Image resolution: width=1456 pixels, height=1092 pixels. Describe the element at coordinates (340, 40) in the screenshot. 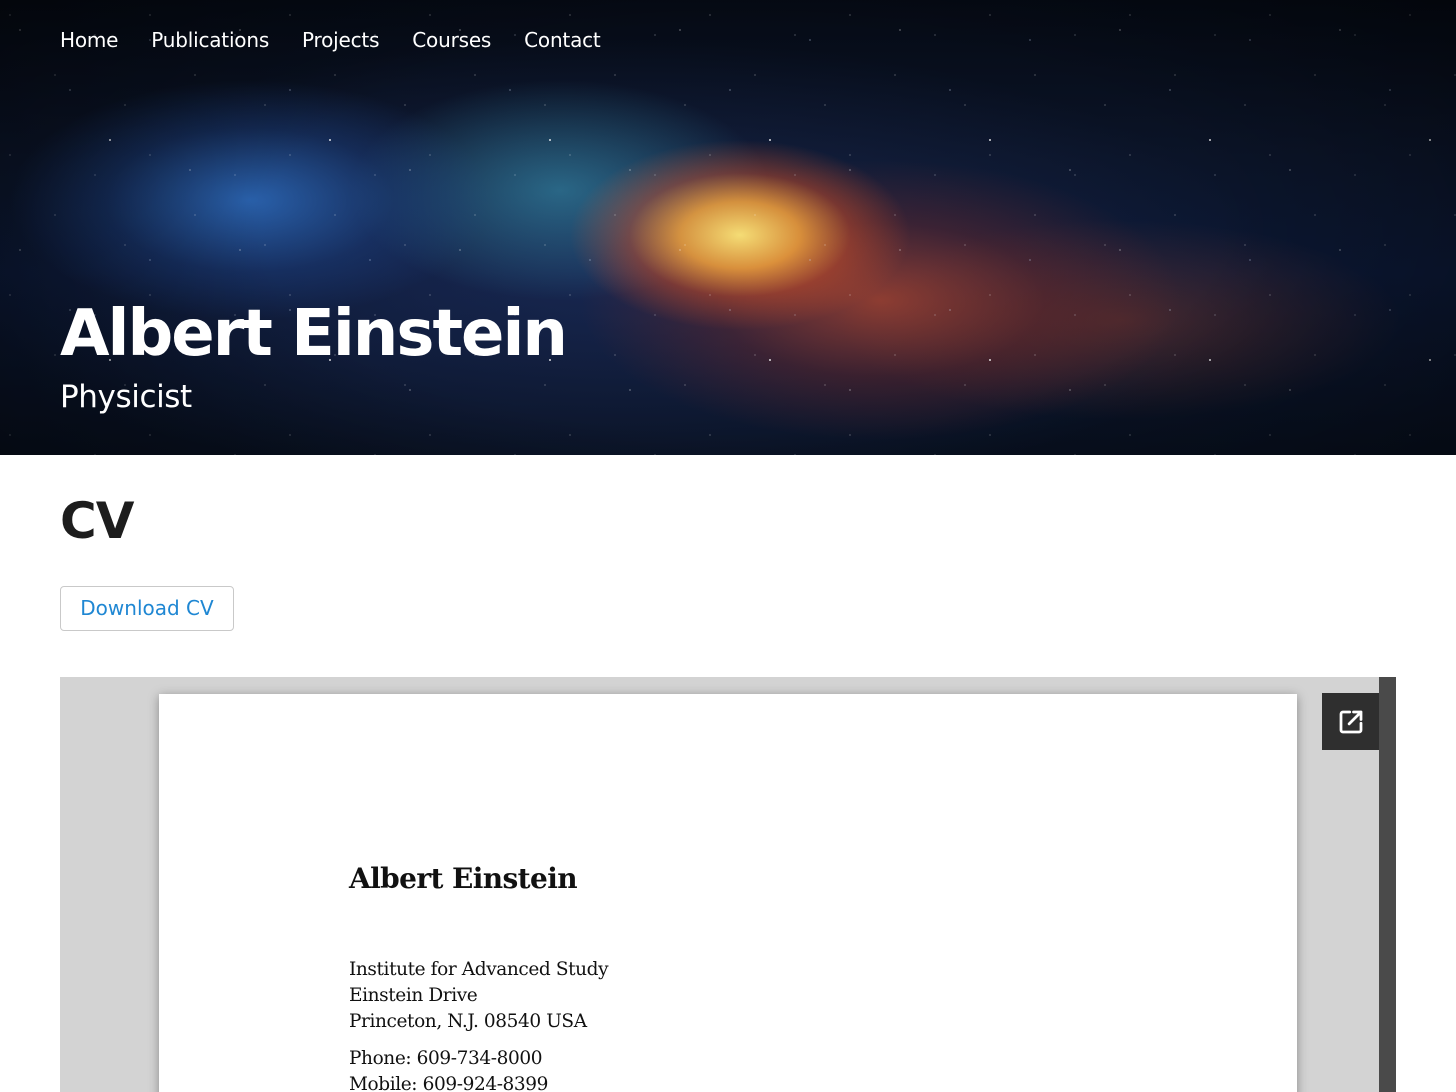

I see `nav-link-projects: Projects` at that location.